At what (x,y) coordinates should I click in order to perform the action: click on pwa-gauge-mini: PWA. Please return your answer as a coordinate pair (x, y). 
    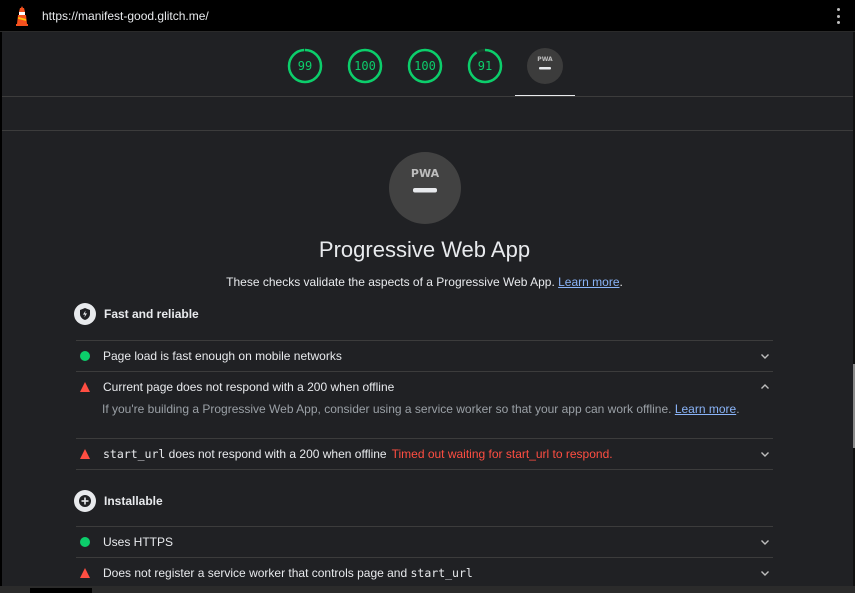
    Looking at the image, I should click on (545, 66).